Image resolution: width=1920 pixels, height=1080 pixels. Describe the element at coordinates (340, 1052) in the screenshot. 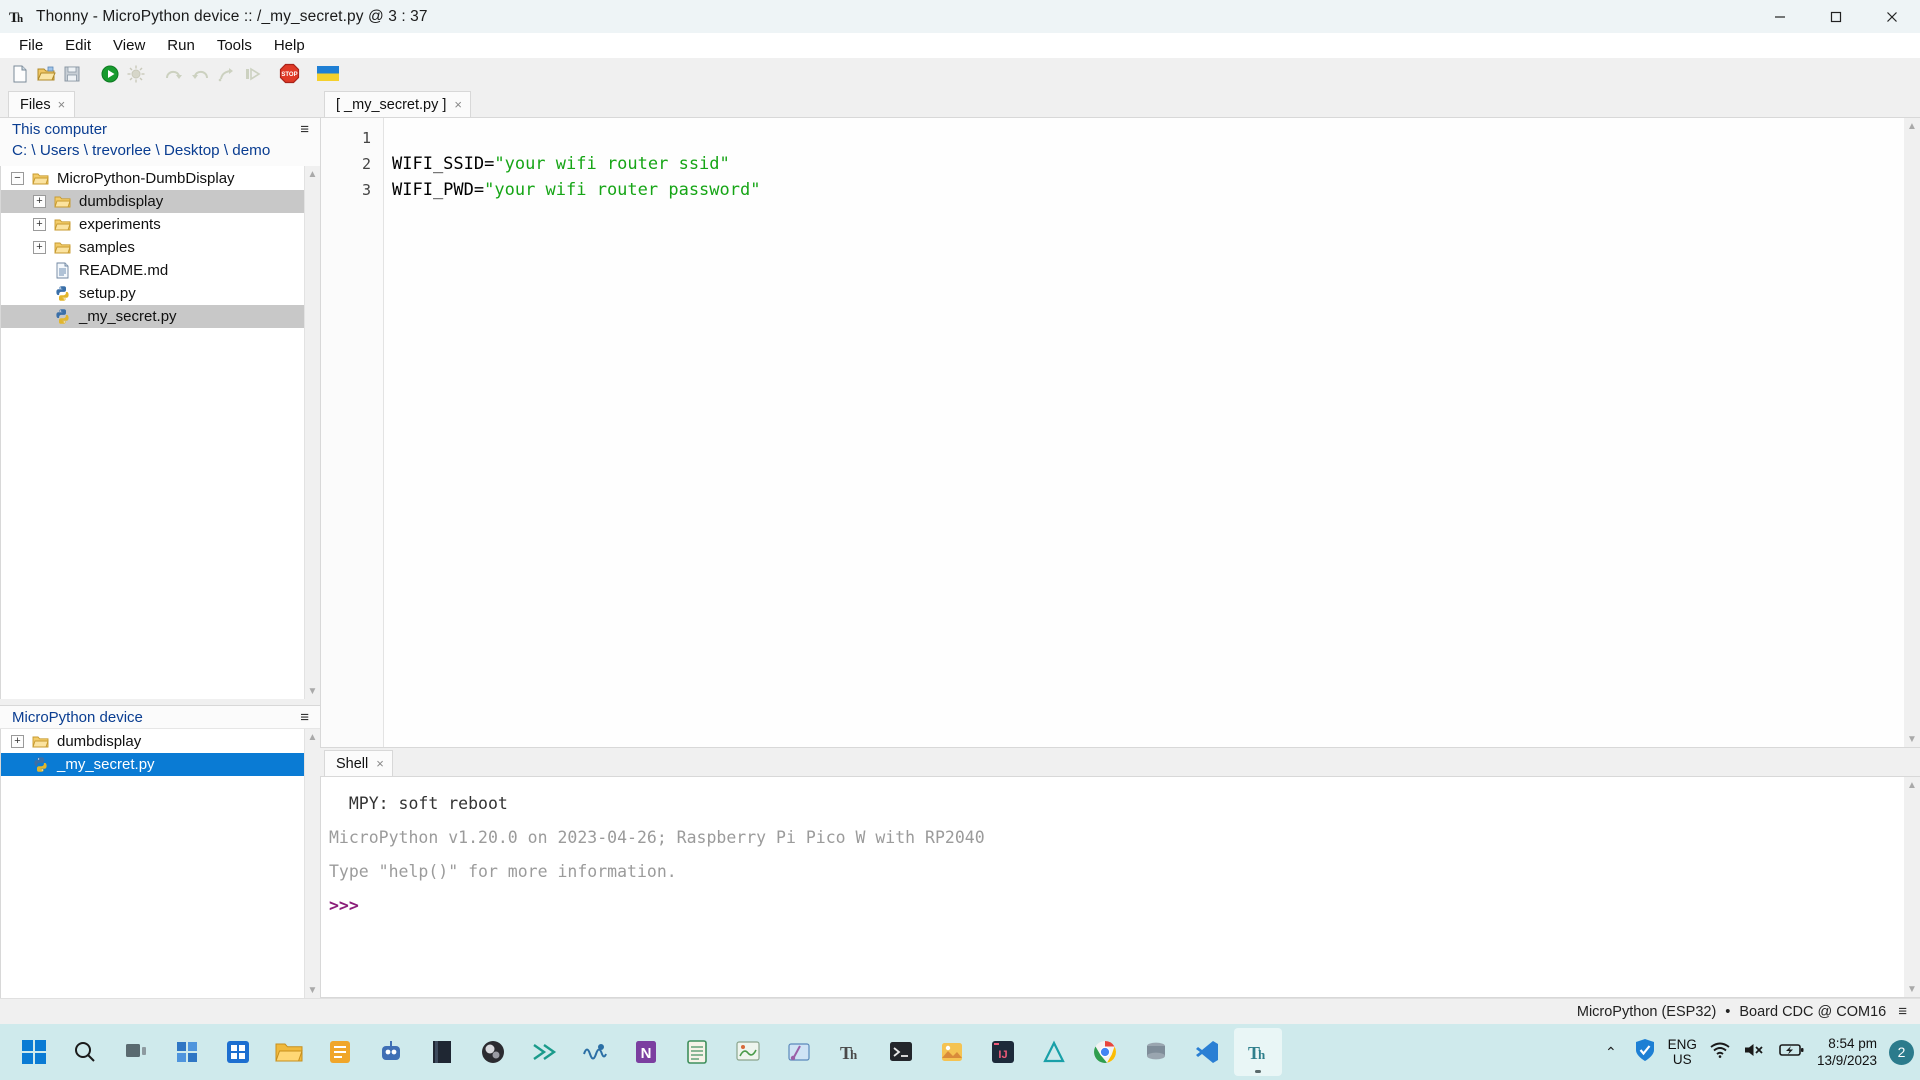

I see `notes-app-icon` at that location.